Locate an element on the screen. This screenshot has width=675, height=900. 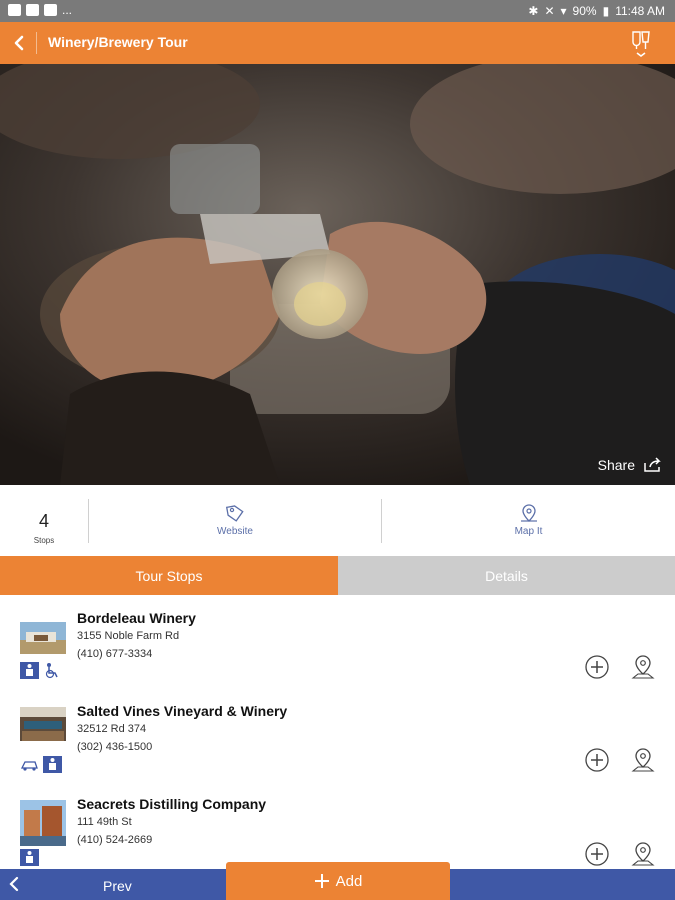
clock: 11:48 AM is located at coordinates (640, 11).